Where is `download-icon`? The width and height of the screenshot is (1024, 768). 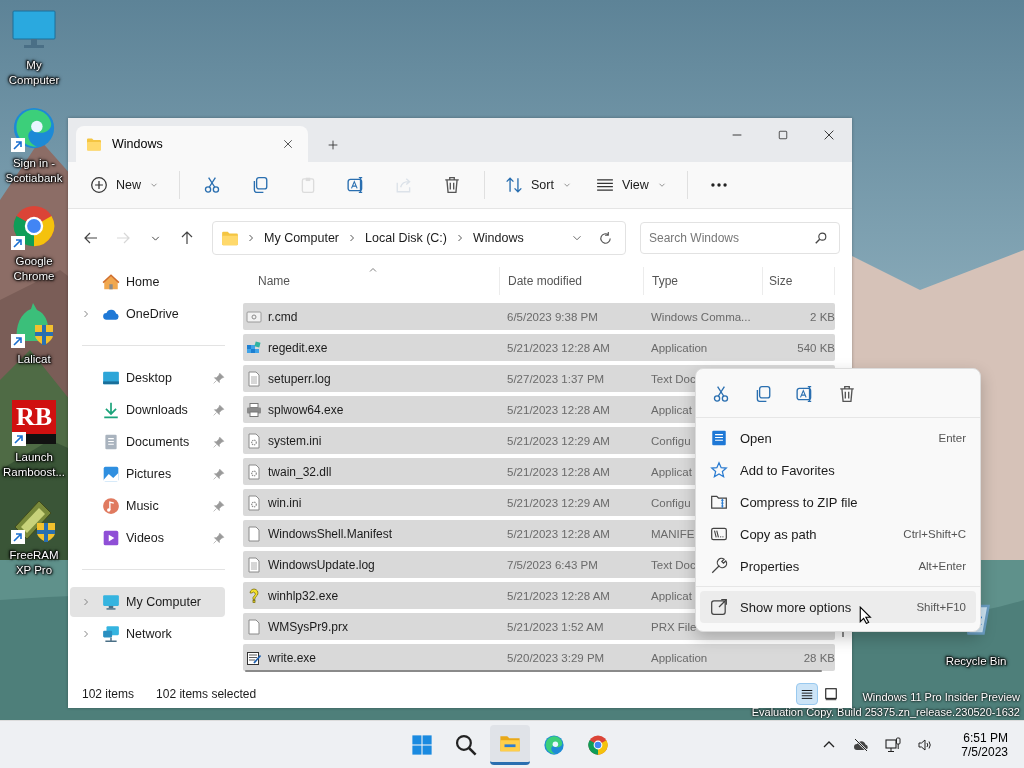
download-icon is located at coordinates (111, 410).